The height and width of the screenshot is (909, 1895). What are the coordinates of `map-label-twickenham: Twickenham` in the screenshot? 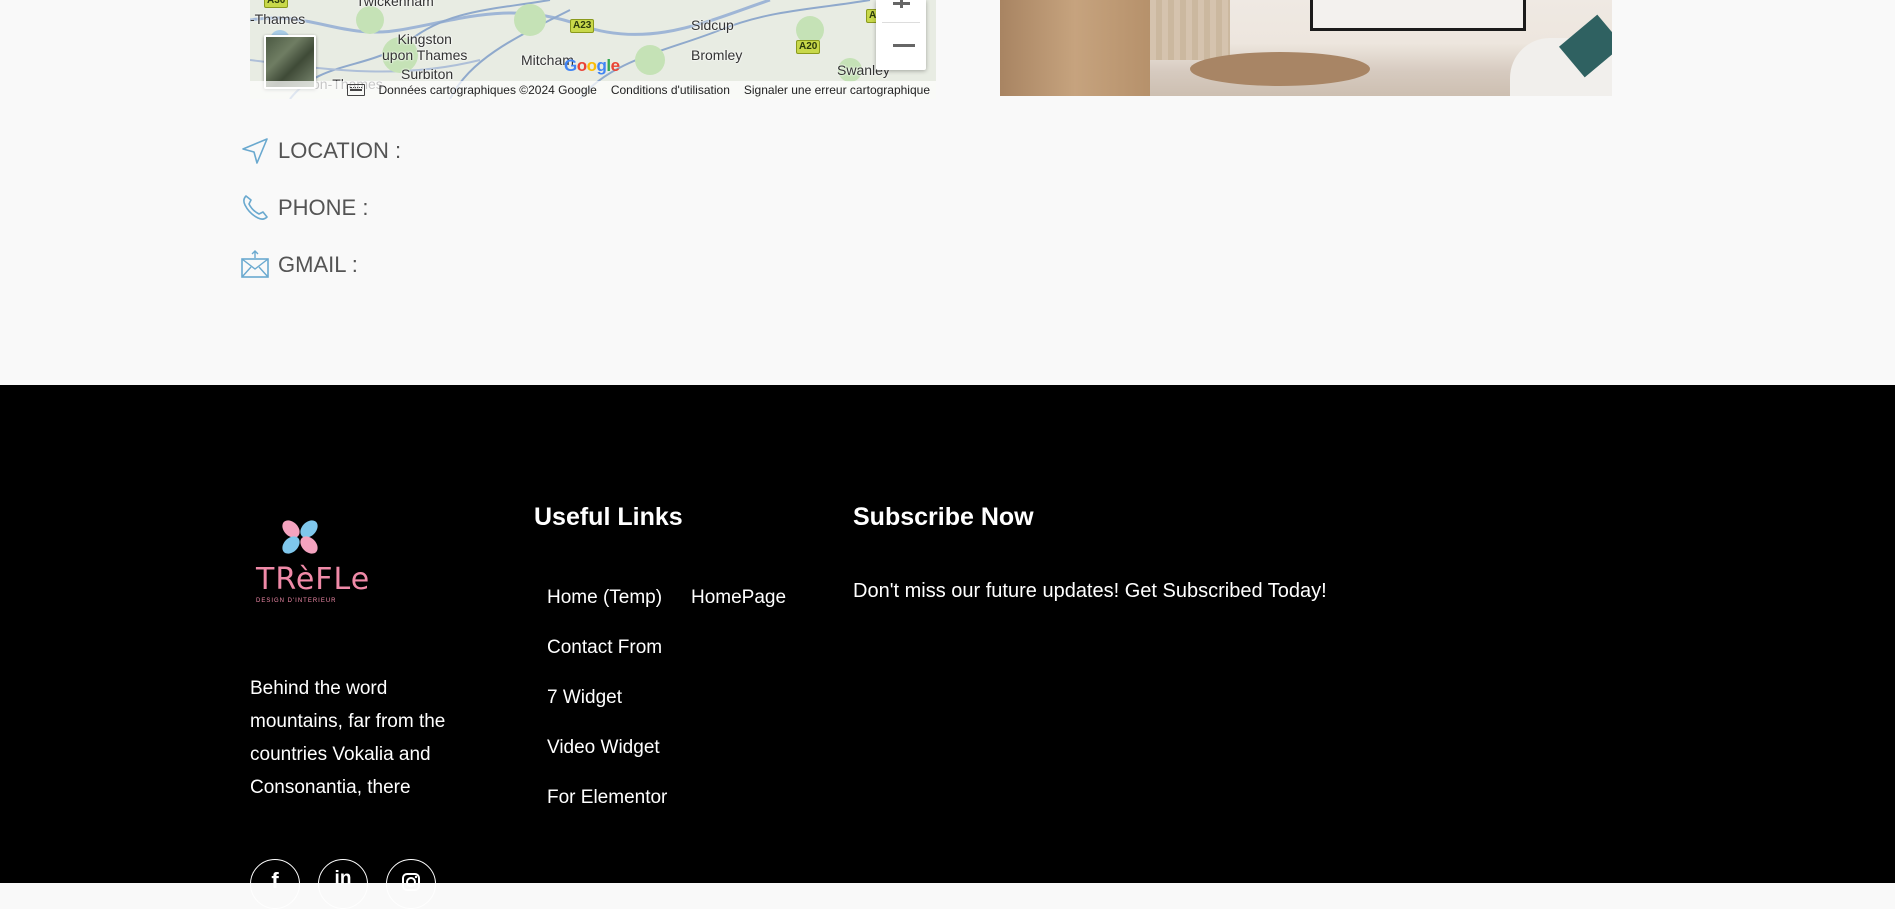 It's located at (395, 4).